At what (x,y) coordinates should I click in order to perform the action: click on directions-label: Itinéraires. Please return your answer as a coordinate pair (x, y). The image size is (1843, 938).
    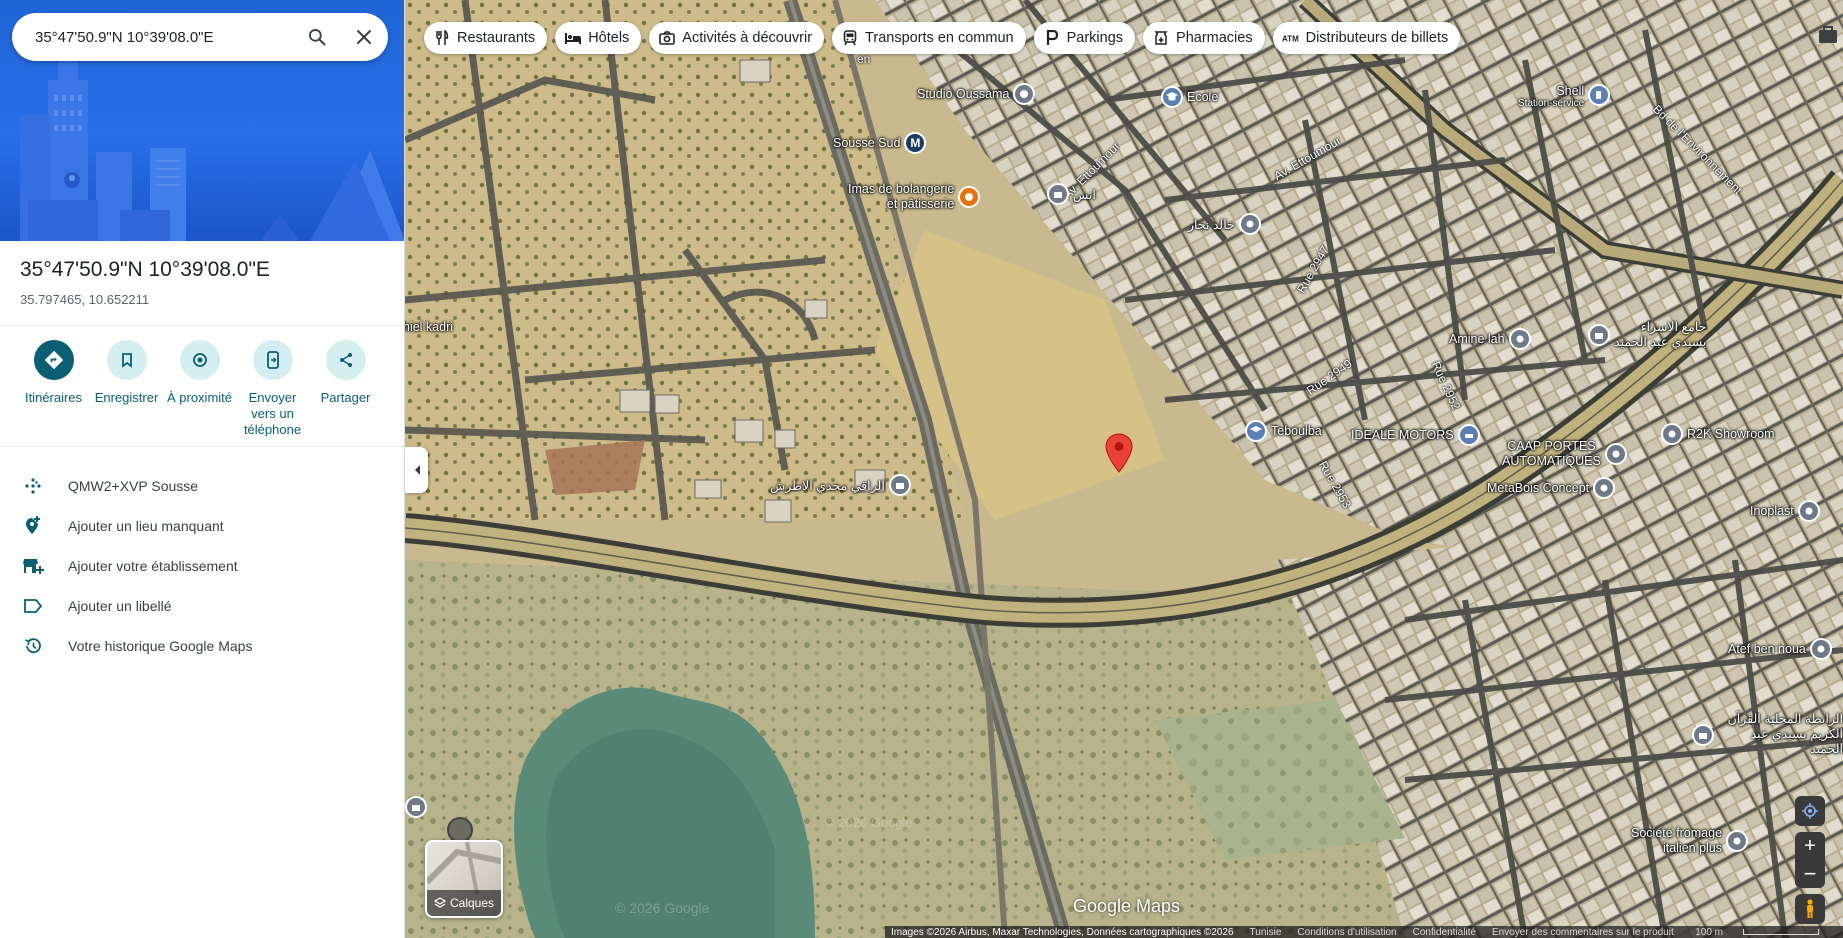
    Looking at the image, I should click on (53, 397).